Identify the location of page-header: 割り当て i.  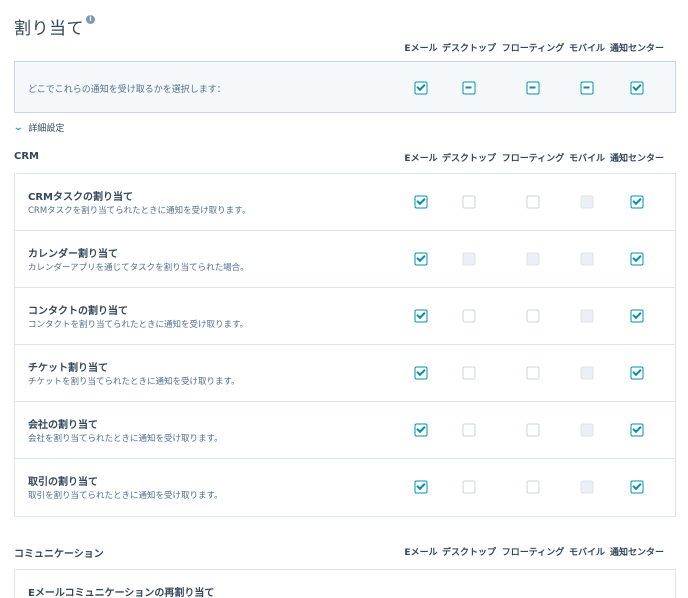
(54, 26).